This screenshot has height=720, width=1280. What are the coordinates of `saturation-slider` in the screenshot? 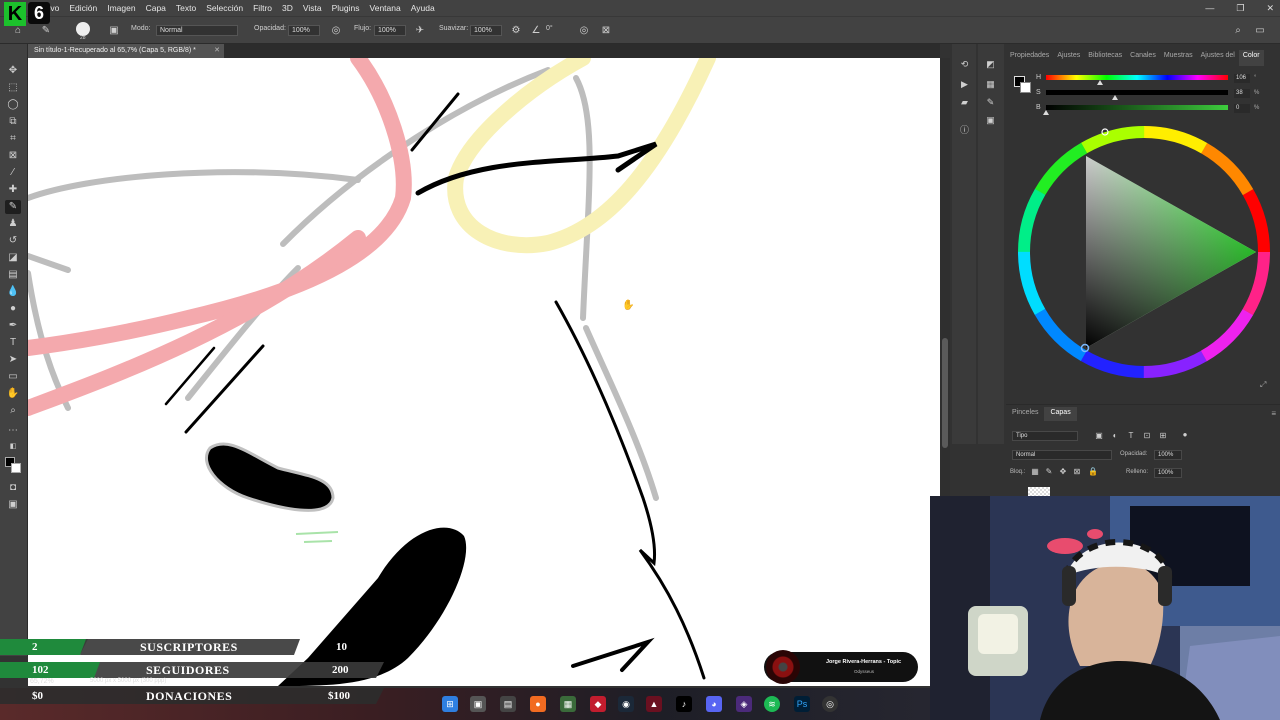 It's located at (1137, 92).